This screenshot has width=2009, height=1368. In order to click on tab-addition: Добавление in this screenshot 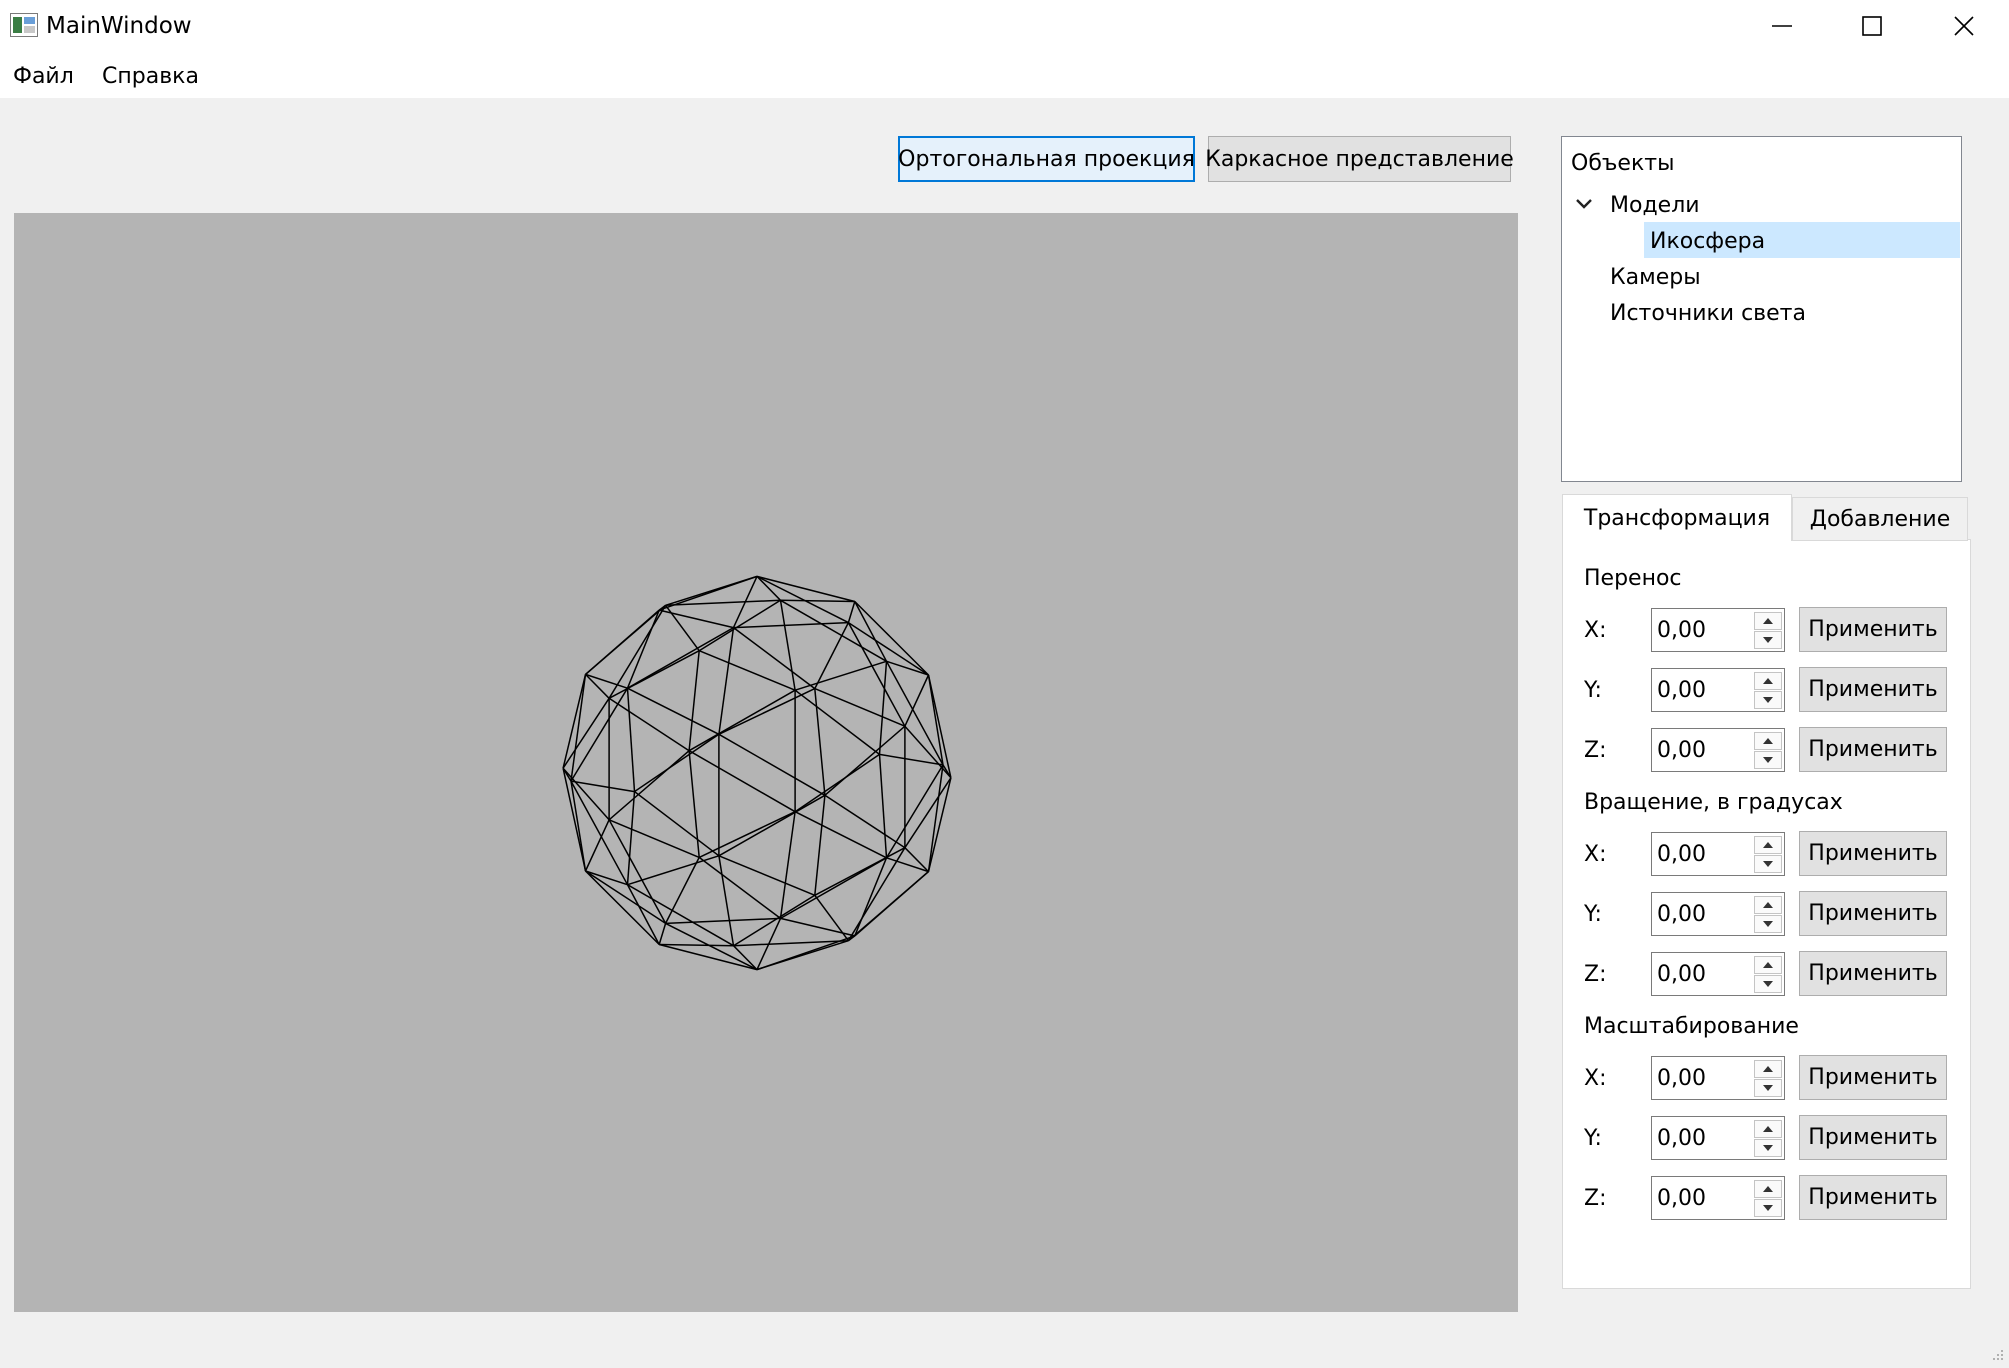, I will do `click(1880, 519)`.